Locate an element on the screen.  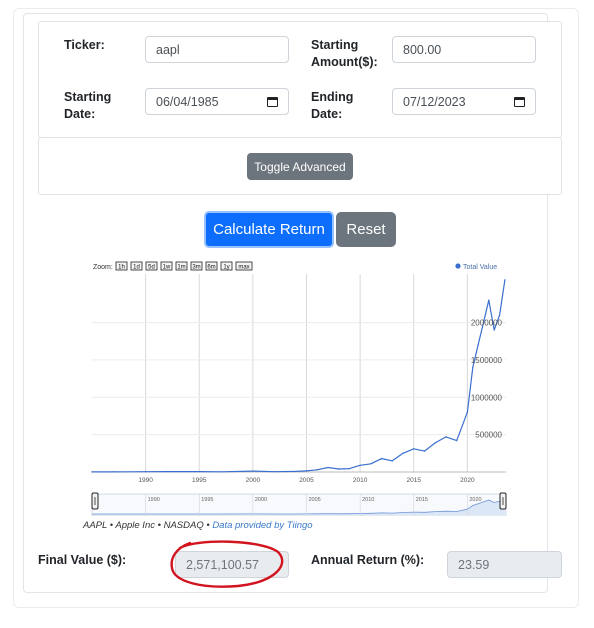
navigator-tick-label: 2015 is located at coordinates (422, 500).